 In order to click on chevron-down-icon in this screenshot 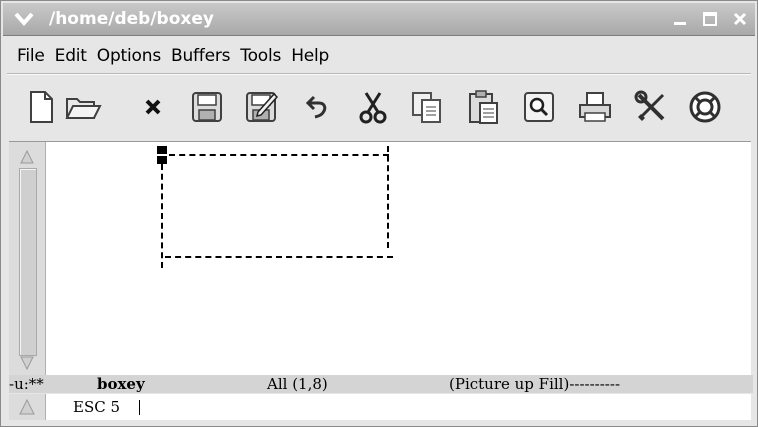, I will do `click(24, 19)`.